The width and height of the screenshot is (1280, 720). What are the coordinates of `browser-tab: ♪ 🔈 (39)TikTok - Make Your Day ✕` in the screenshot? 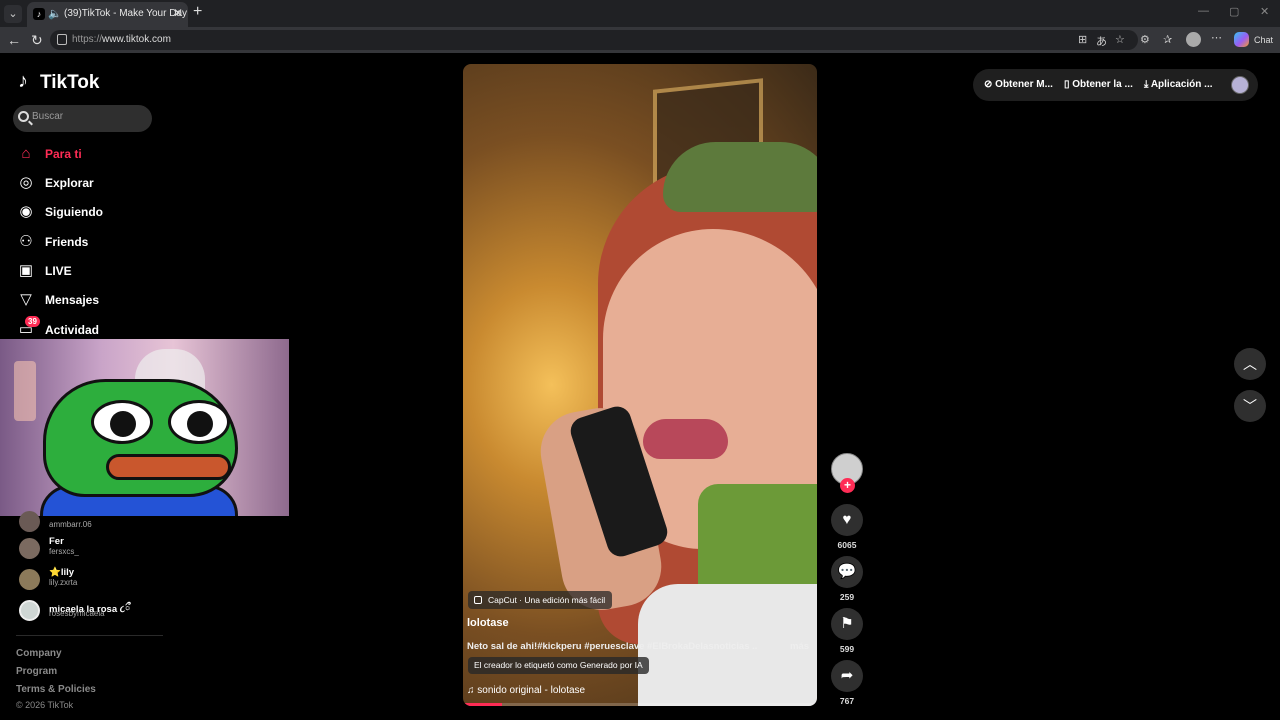 It's located at (107, 14).